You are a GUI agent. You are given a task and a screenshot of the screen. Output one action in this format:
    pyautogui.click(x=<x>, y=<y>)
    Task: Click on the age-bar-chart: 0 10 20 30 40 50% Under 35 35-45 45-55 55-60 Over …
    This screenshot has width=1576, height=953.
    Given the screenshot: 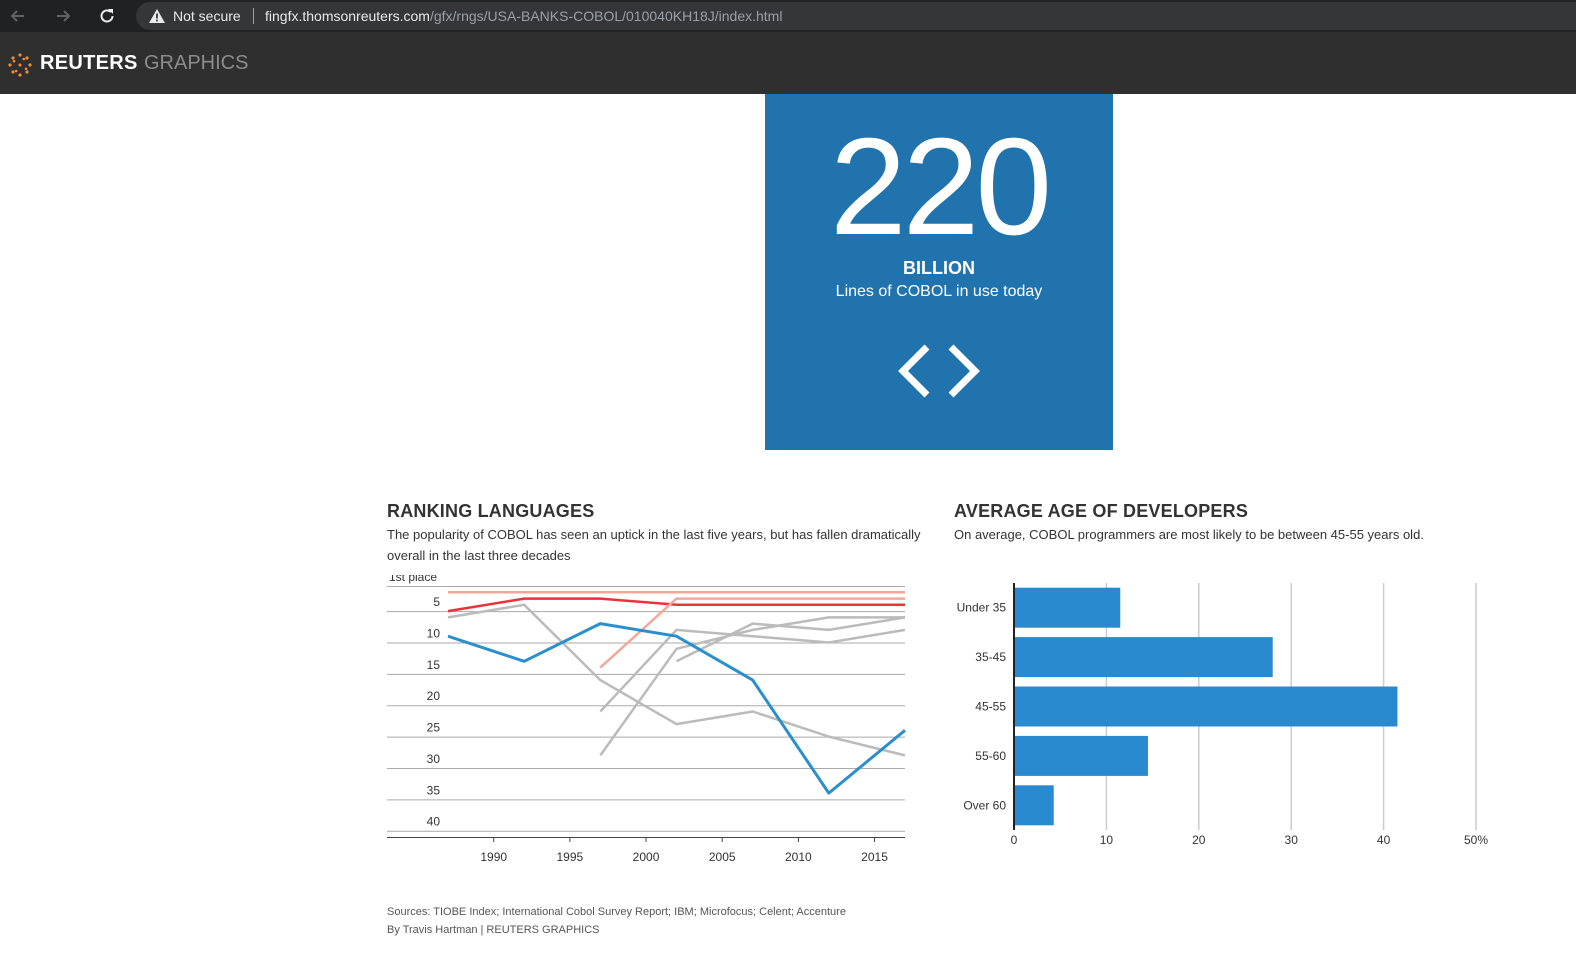 What is the action you would take?
    pyautogui.click(x=1222, y=715)
    